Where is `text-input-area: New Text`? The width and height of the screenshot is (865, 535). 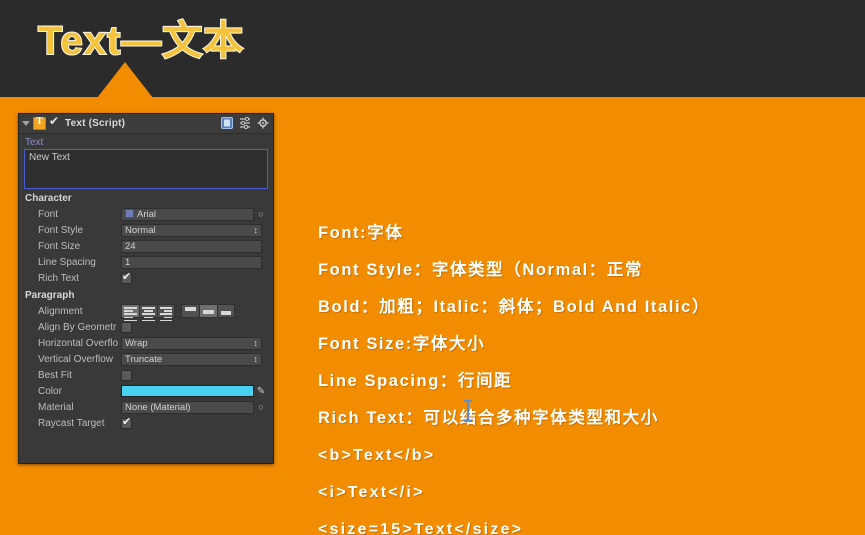
text-input-area: New Text is located at coordinates (146, 169).